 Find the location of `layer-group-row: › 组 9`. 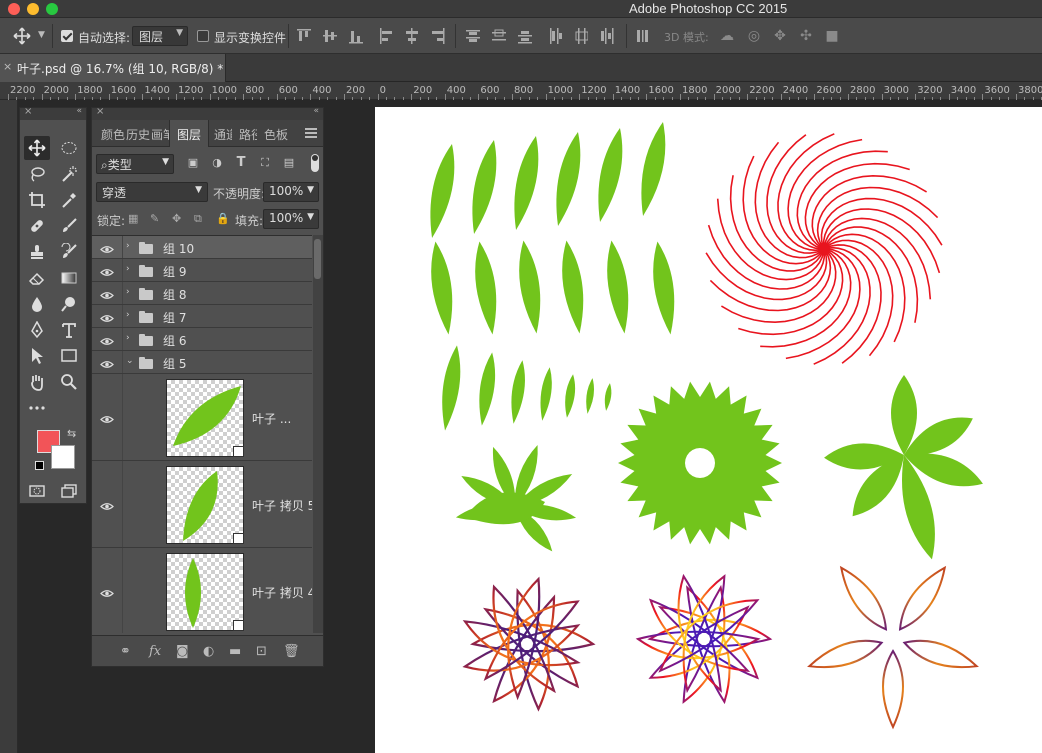

layer-group-row: › 组 9 is located at coordinates (202, 270).